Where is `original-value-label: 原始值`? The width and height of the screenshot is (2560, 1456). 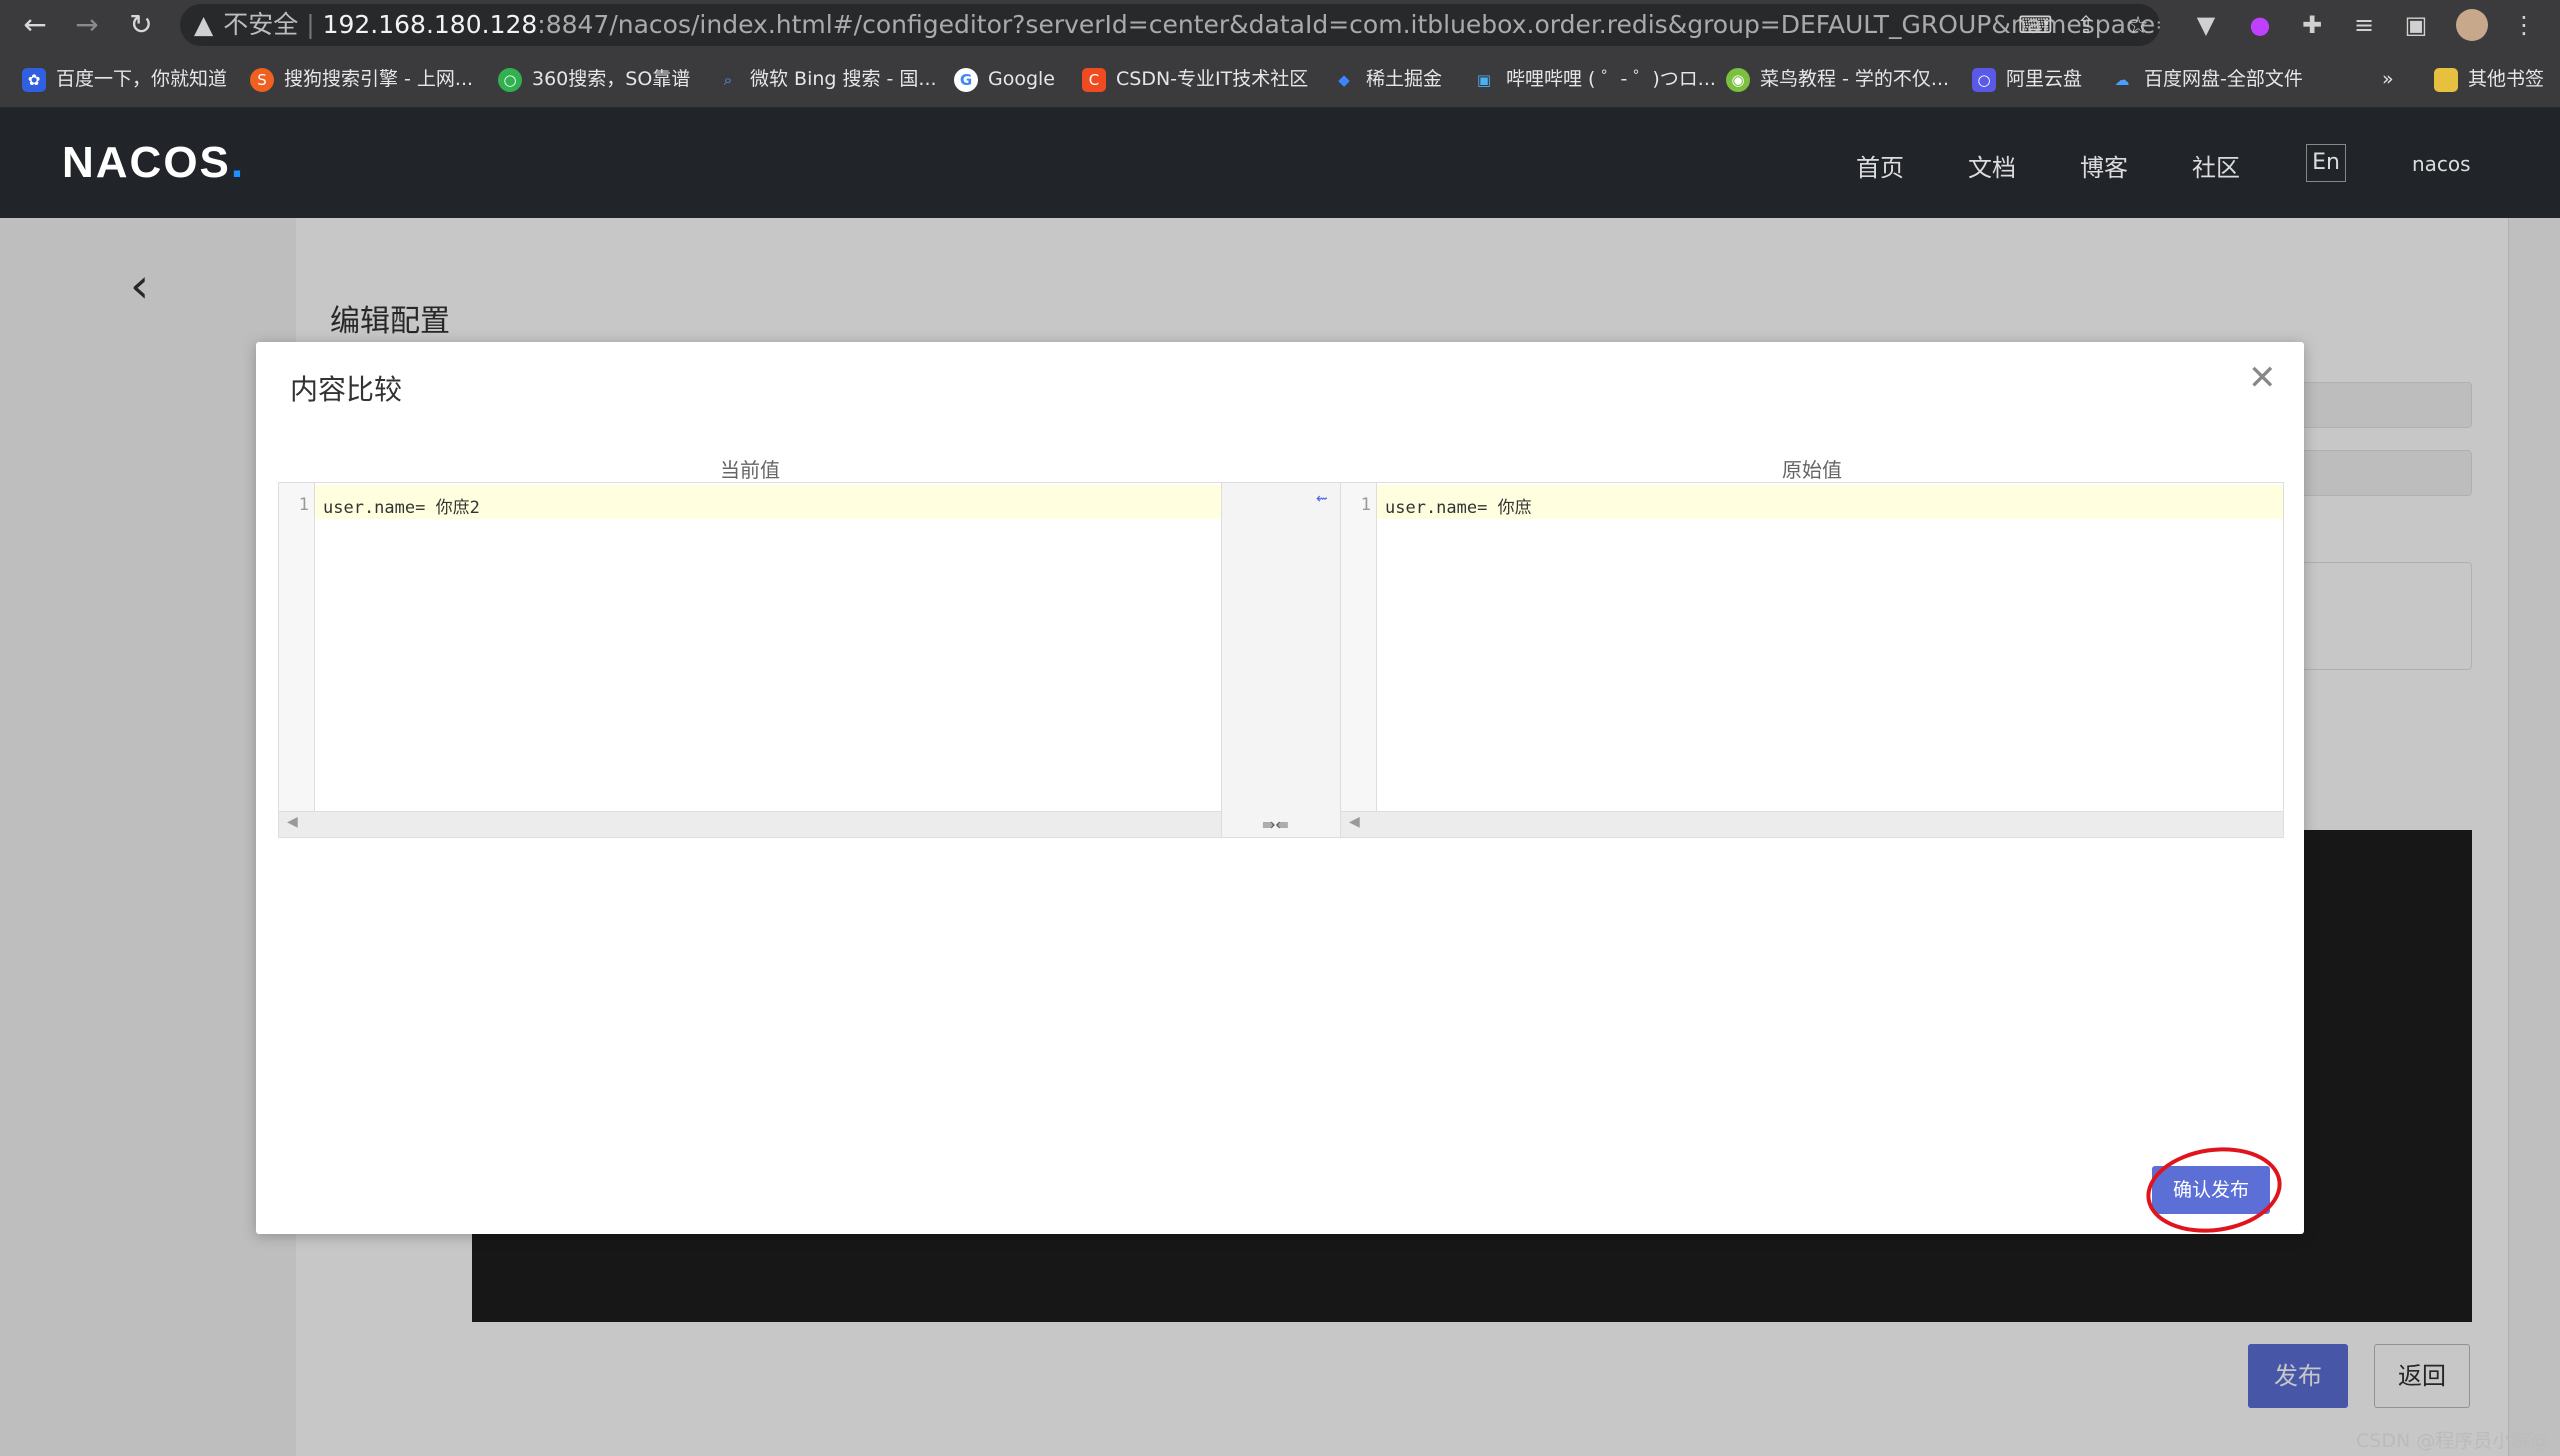 original-value-label: 原始值 is located at coordinates (1812, 470).